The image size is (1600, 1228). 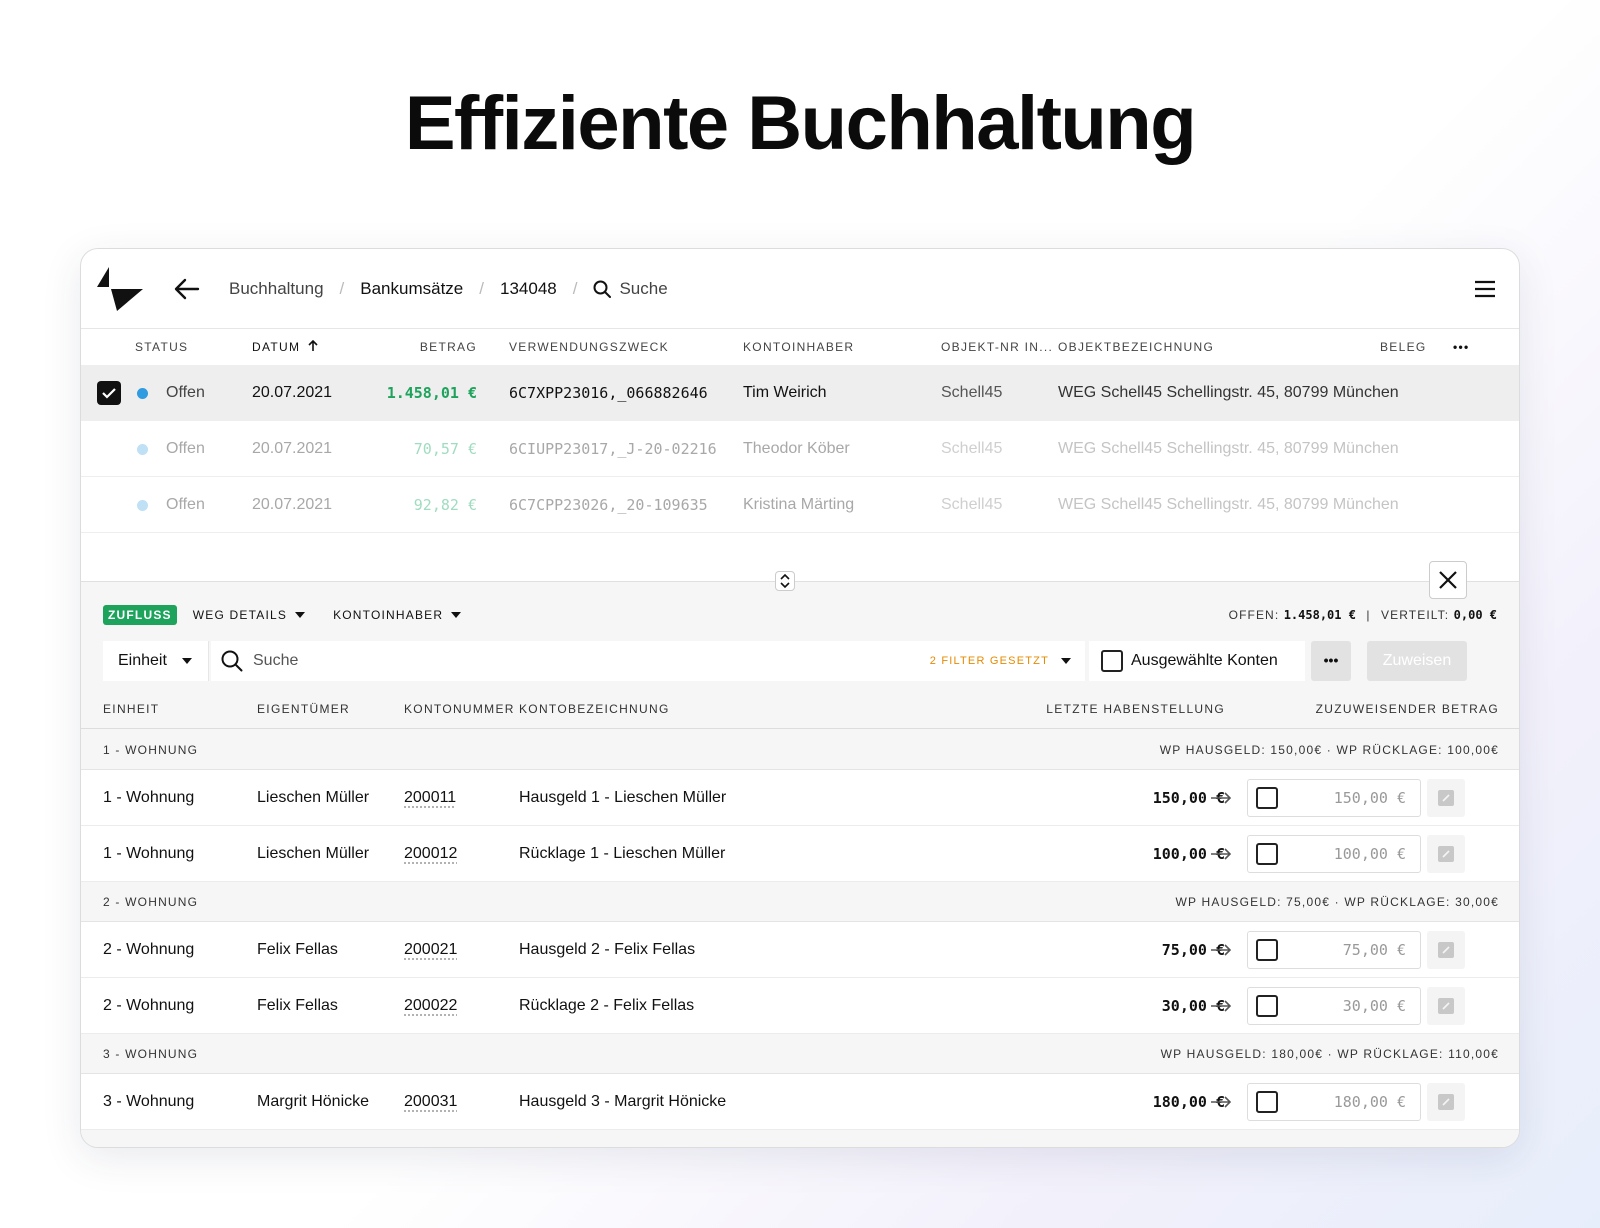 I want to click on column-options-icon: •••, so click(x=1461, y=347).